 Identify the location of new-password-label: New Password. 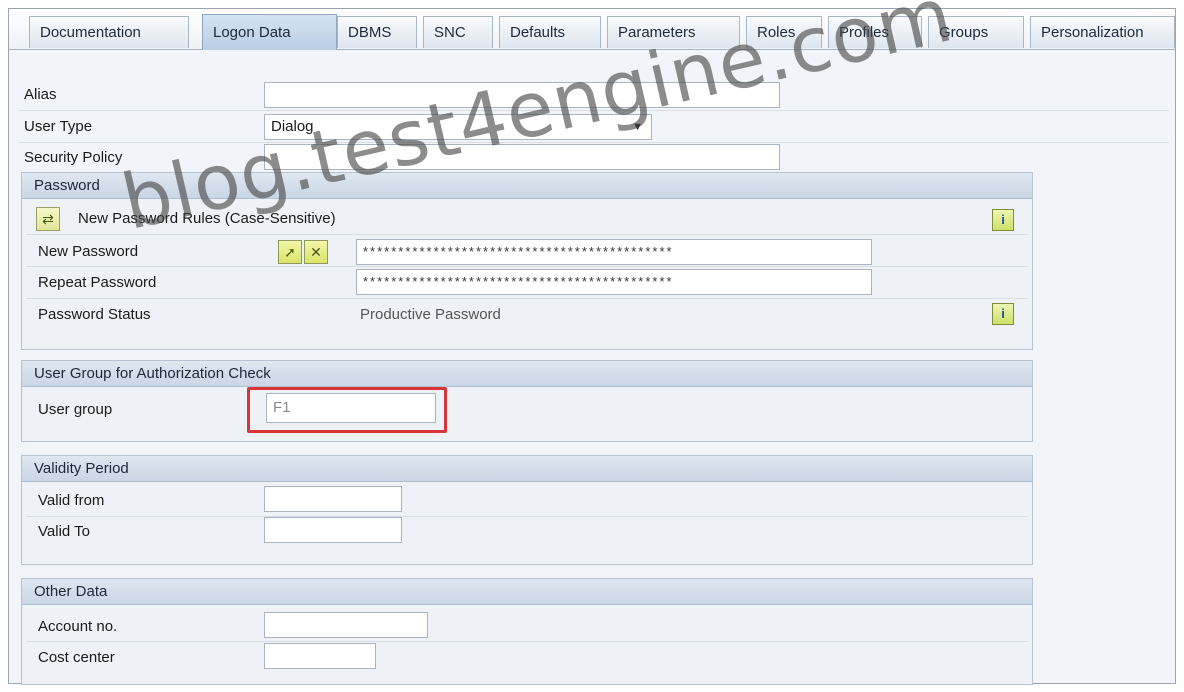
(88, 251).